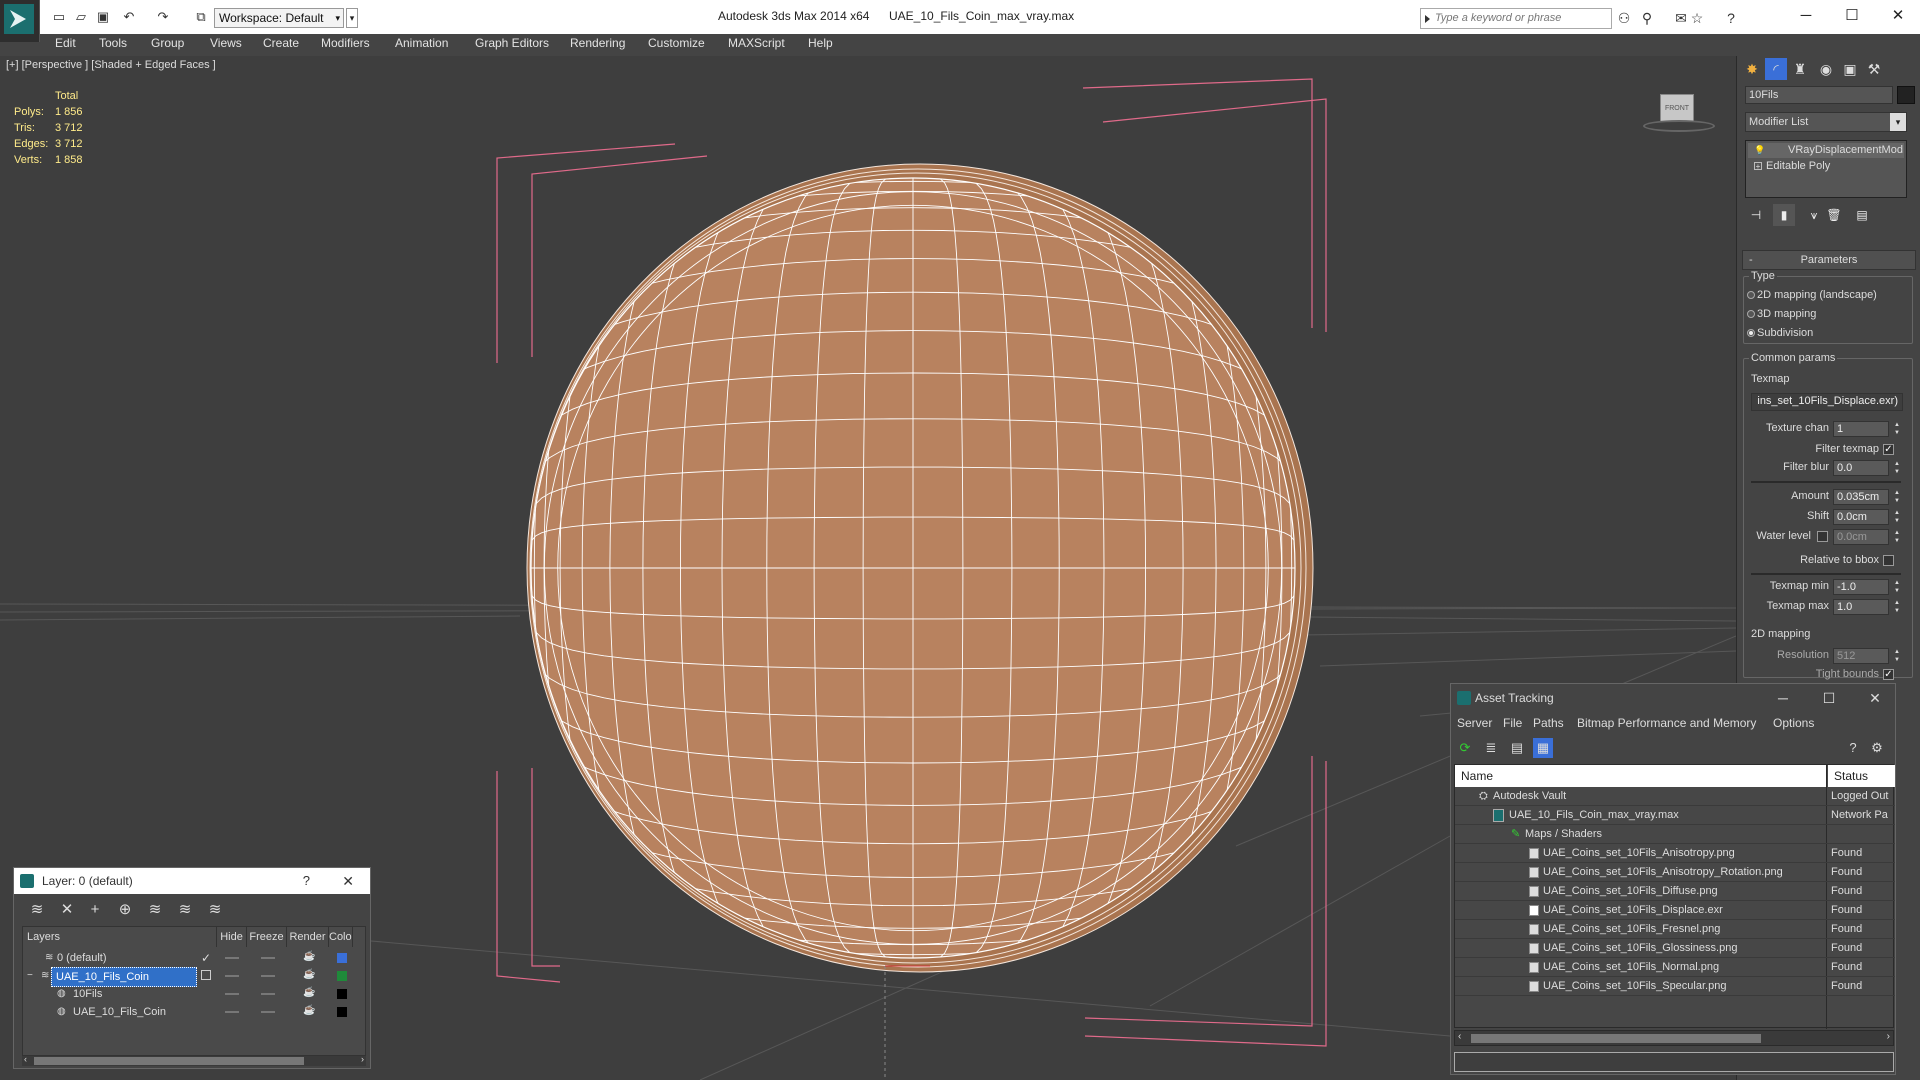 This screenshot has height=1080, width=1920. What do you see at coordinates (1675, 910) in the screenshot?
I see `asset-row: UAE_Coins_set_10Fils_Displace.exr Found` at bounding box center [1675, 910].